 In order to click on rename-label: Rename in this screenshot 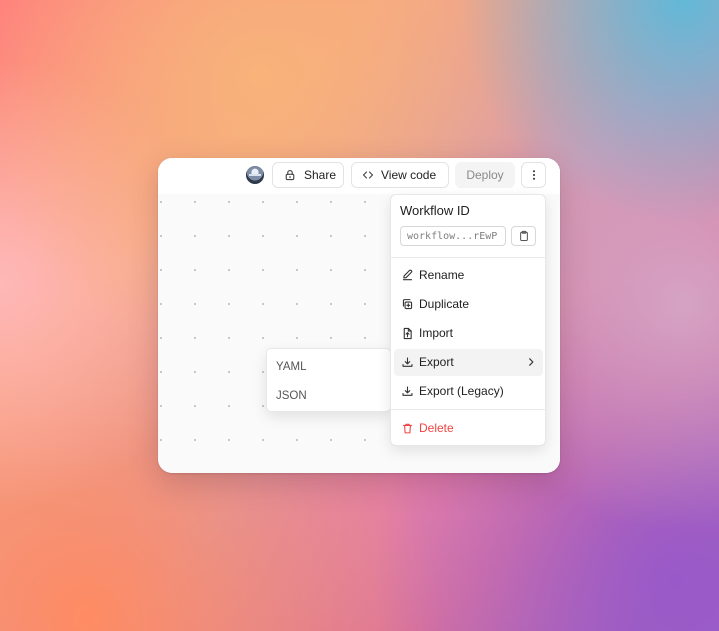, I will do `click(442, 275)`.